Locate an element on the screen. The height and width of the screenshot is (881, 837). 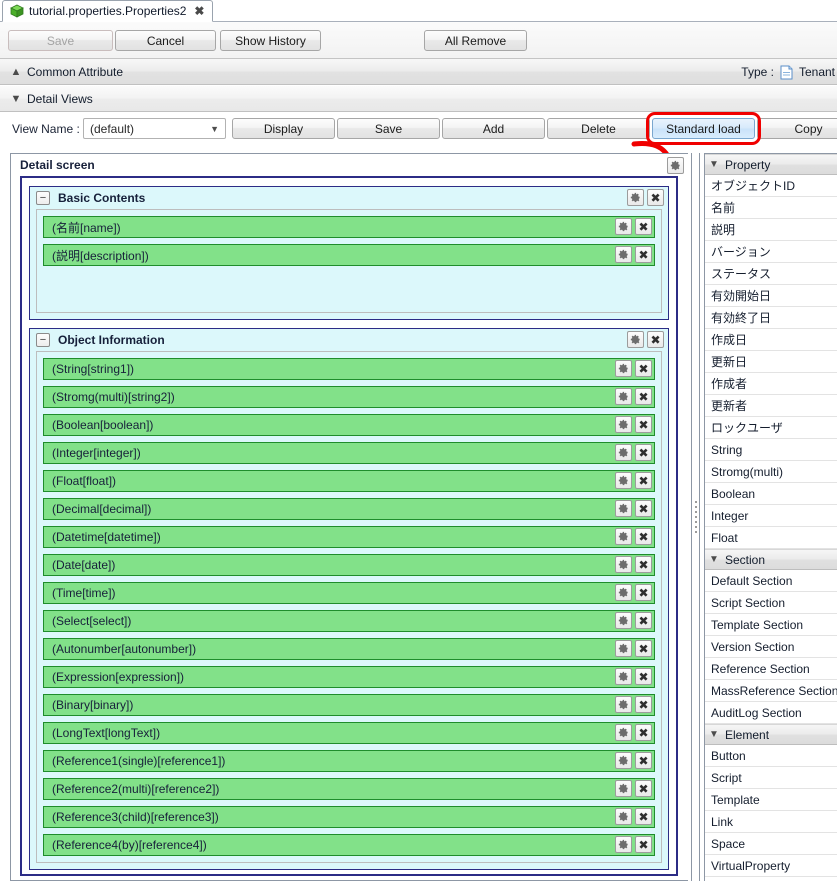
field-row: (Decimal[decimal]) ✖ is located at coordinates (349, 509).